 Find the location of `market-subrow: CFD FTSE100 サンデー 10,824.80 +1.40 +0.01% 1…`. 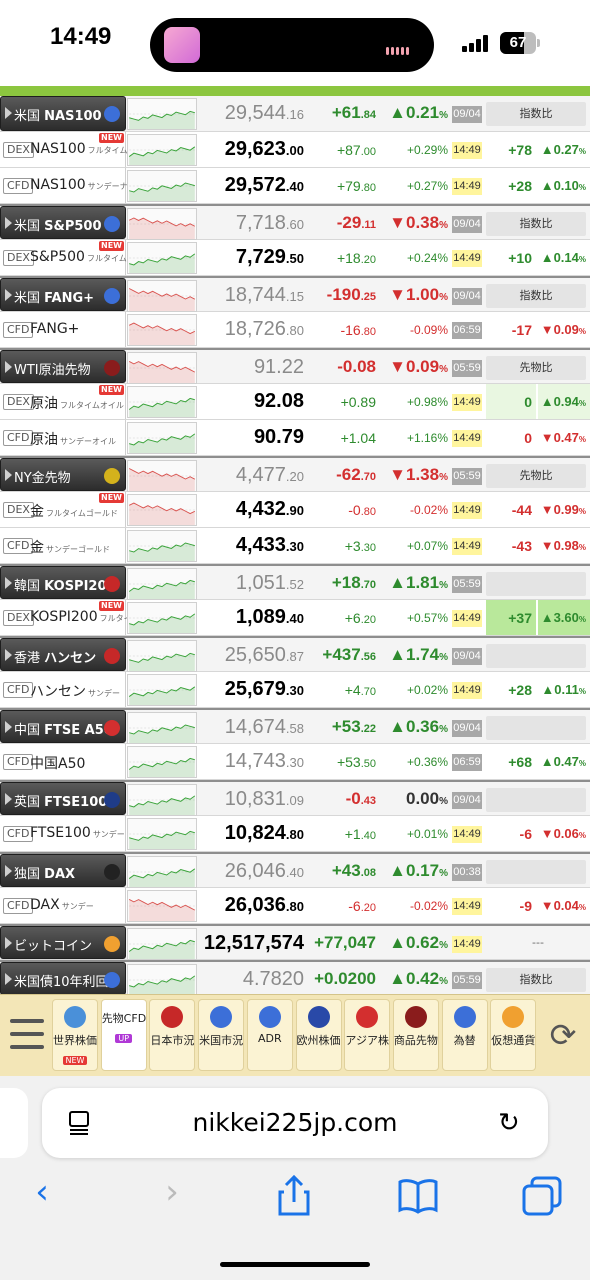

market-subrow: CFD FTSE100 サンデー 10,824.80 +1.40 +0.01% 1… is located at coordinates (295, 834).